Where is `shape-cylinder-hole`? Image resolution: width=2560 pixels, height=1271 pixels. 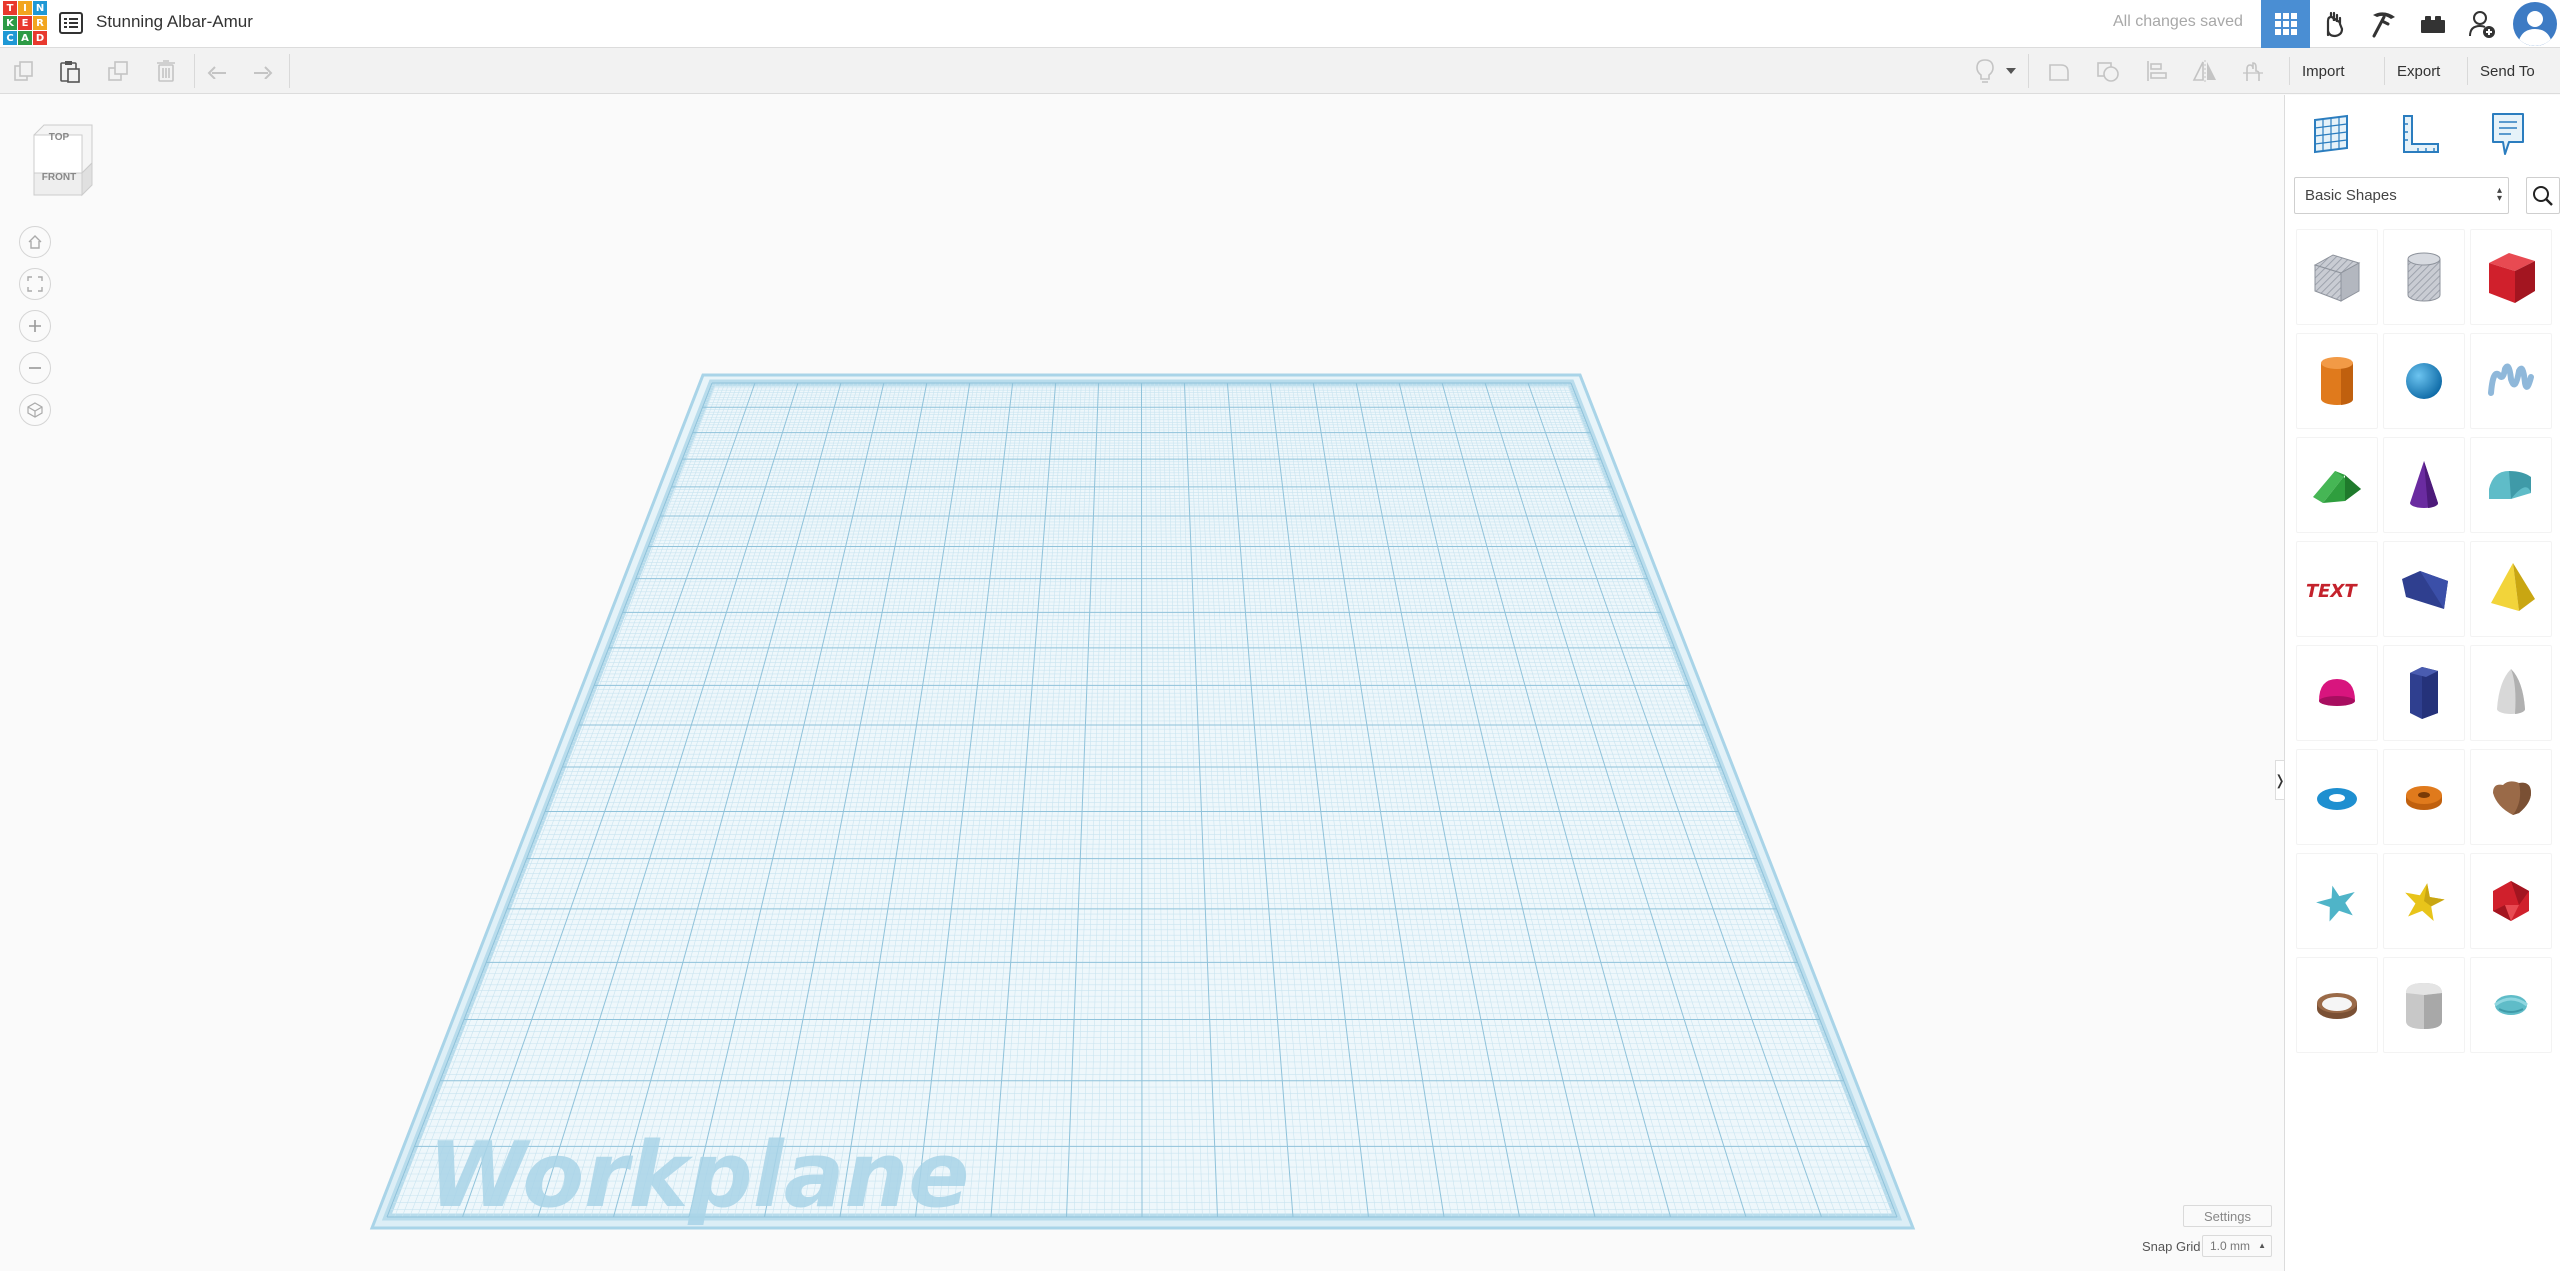 shape-cylinder-hole is located at coordinates (2424, 277).